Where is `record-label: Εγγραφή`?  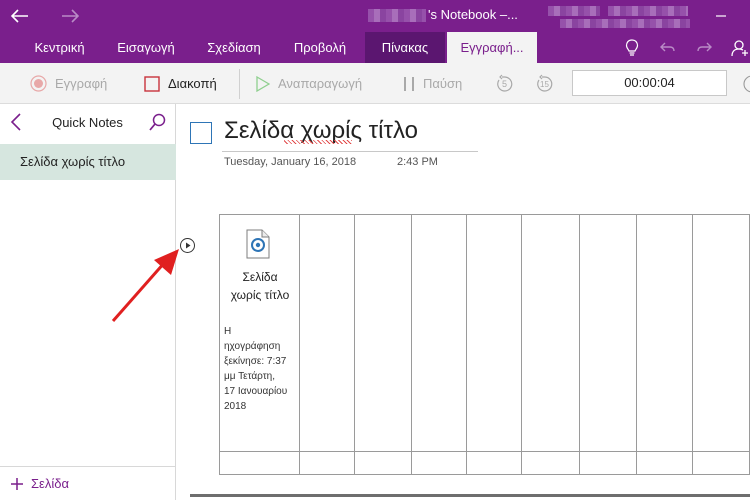
record-label: Εγγραφή is located at coordinates (81, 83).